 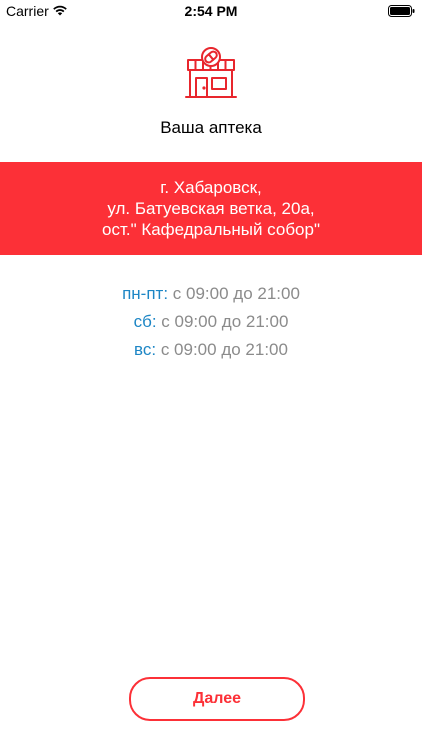 What do you see at coordinates (211, 127) in the screenshot?
I see `page-title: Ваша аптека` at bounding box center [211, 127].